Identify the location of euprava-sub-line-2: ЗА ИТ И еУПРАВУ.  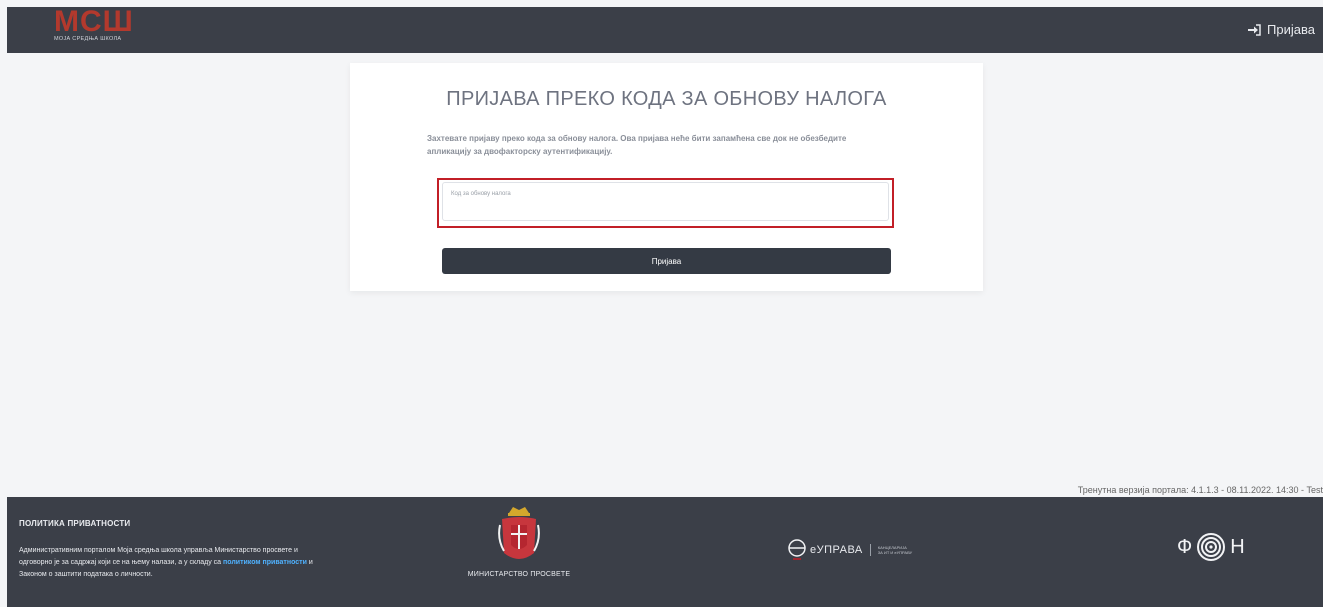
(895, 552).